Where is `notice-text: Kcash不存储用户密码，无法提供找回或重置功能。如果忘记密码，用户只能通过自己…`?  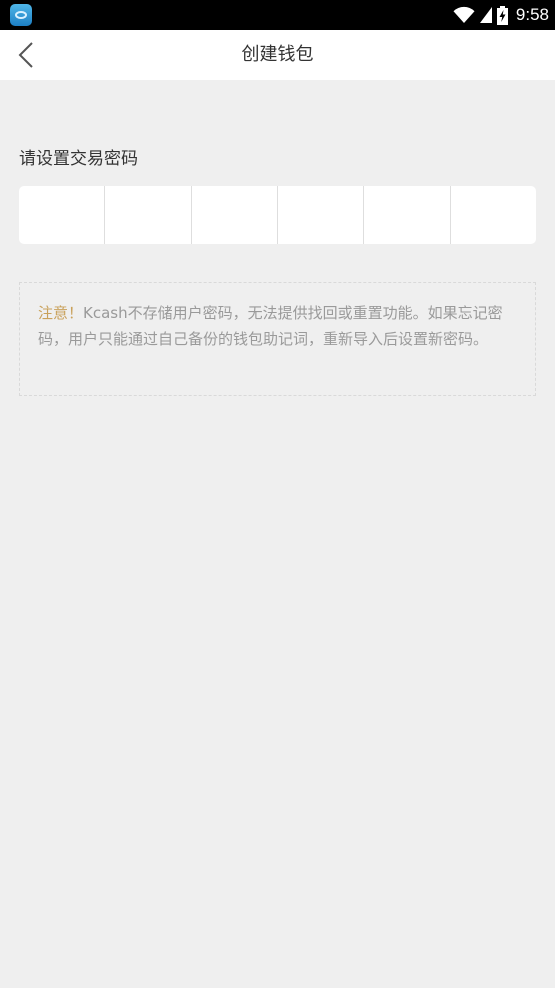
notice-text: Kcash不存储用户密码，无法提供找回或重置功能。如果忘记密码，用户只能通过自己… is located at coordinates (270, 326).